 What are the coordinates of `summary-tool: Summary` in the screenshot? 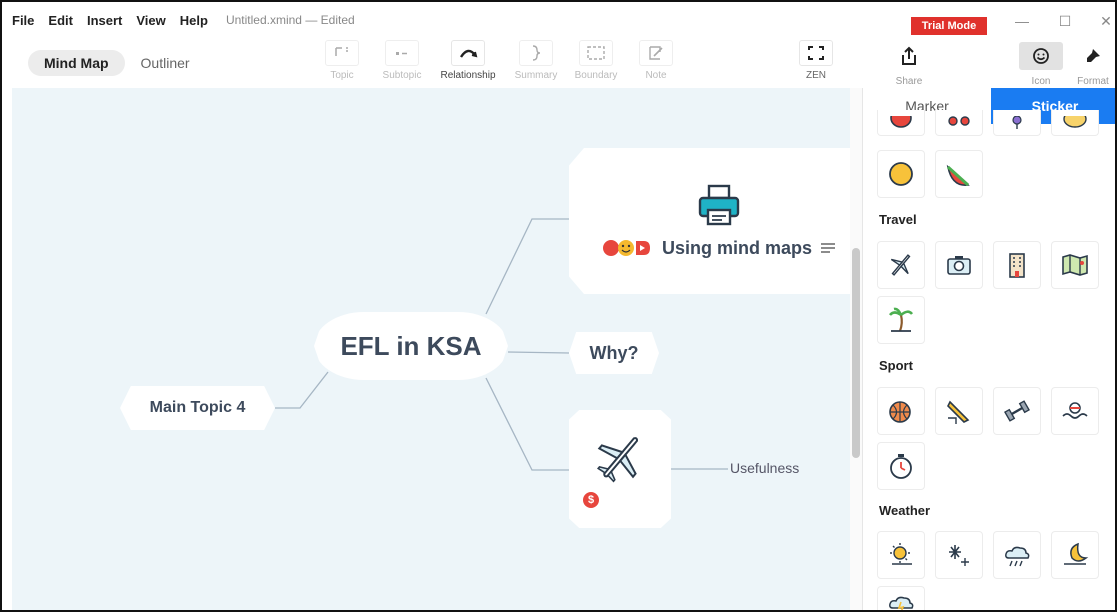 It's located at (536, 60).